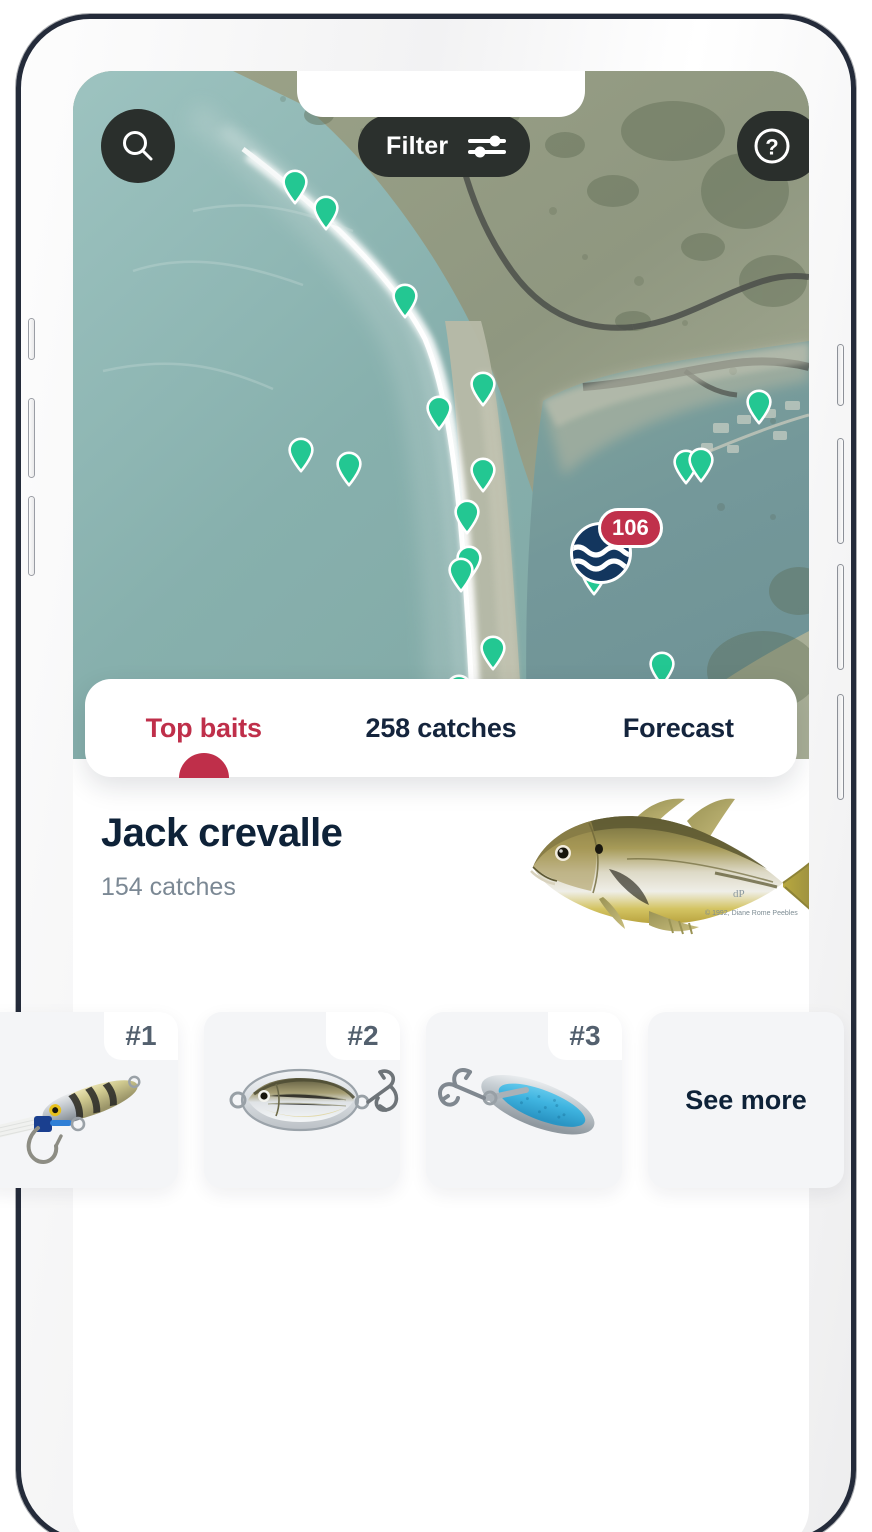 This screenshot has height=1532, width=872. What do you see at coordinates (203, 765) in the screenshot?
I see `active-tab-indicator` at bounding box center [203, 765].